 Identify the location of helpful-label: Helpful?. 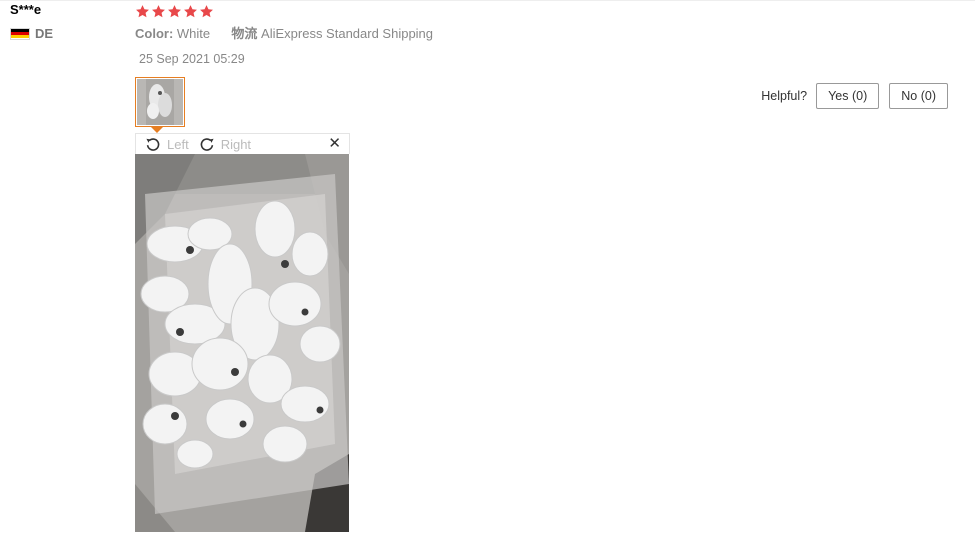
(784, 96).